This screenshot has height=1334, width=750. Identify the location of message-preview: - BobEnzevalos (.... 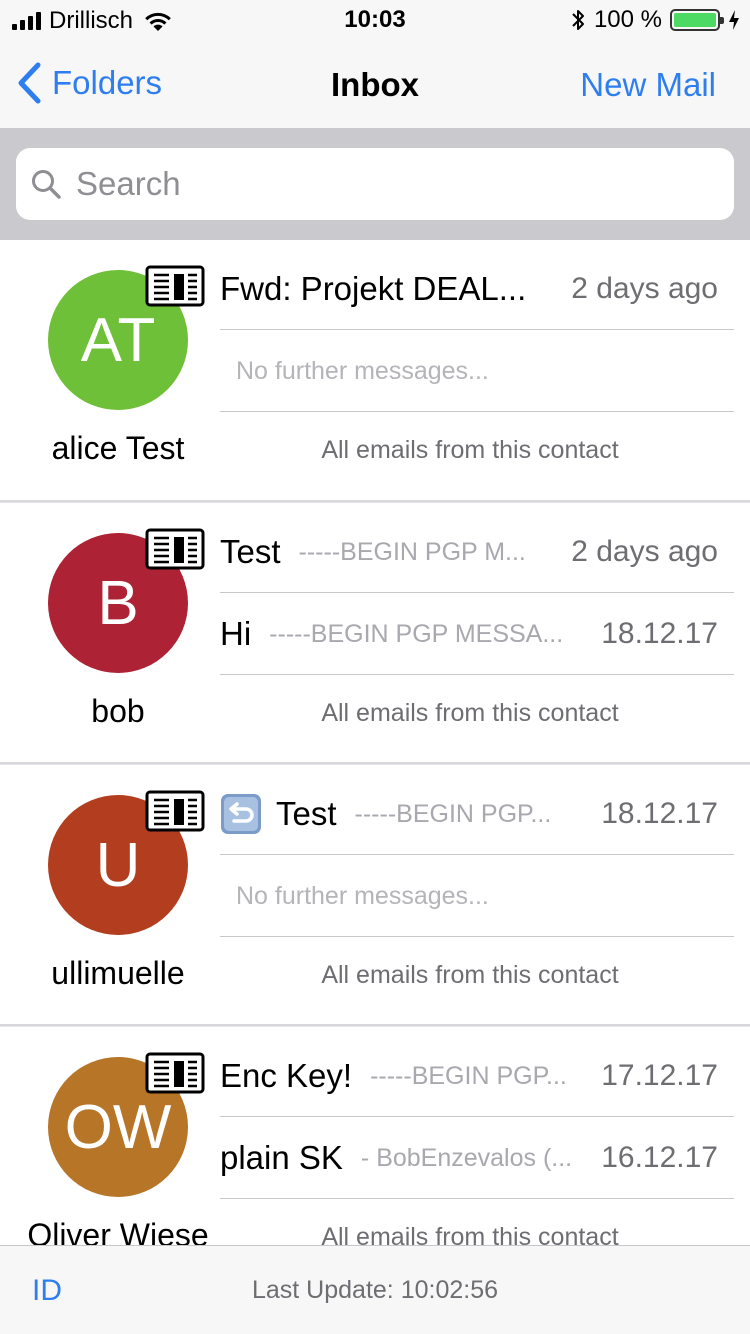
(466, 1157).